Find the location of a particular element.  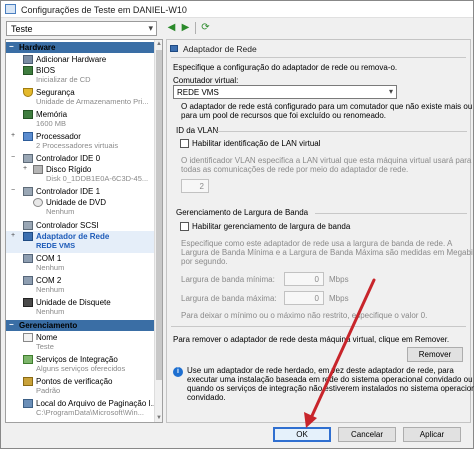

scrollbar-thumb is located at coordinates (159, 215).